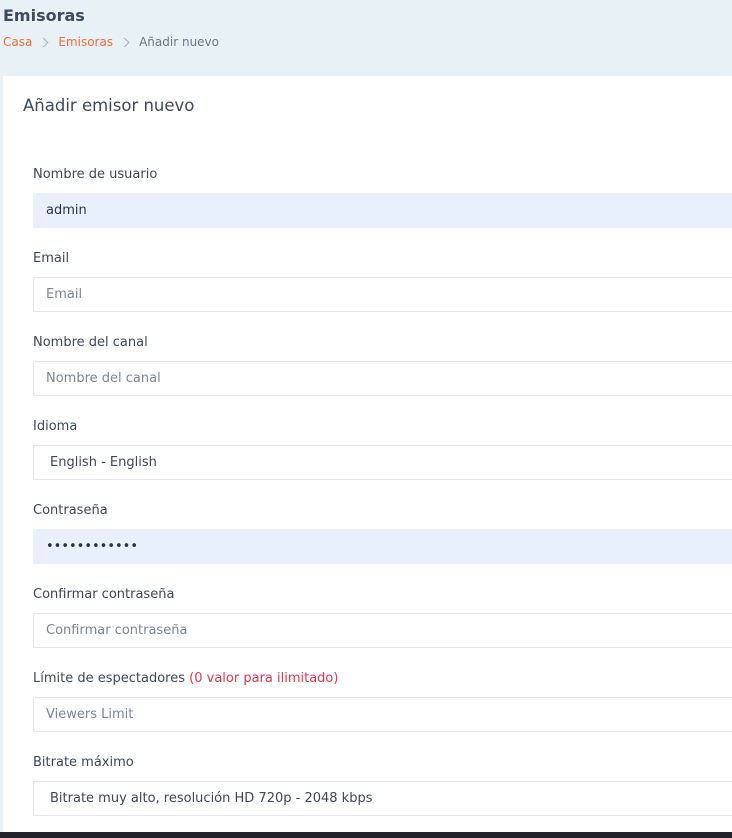  What do you see at coordinates (382, 378) in the screenshot?
I see `channel-name-input` at bounding box center [382, 378].